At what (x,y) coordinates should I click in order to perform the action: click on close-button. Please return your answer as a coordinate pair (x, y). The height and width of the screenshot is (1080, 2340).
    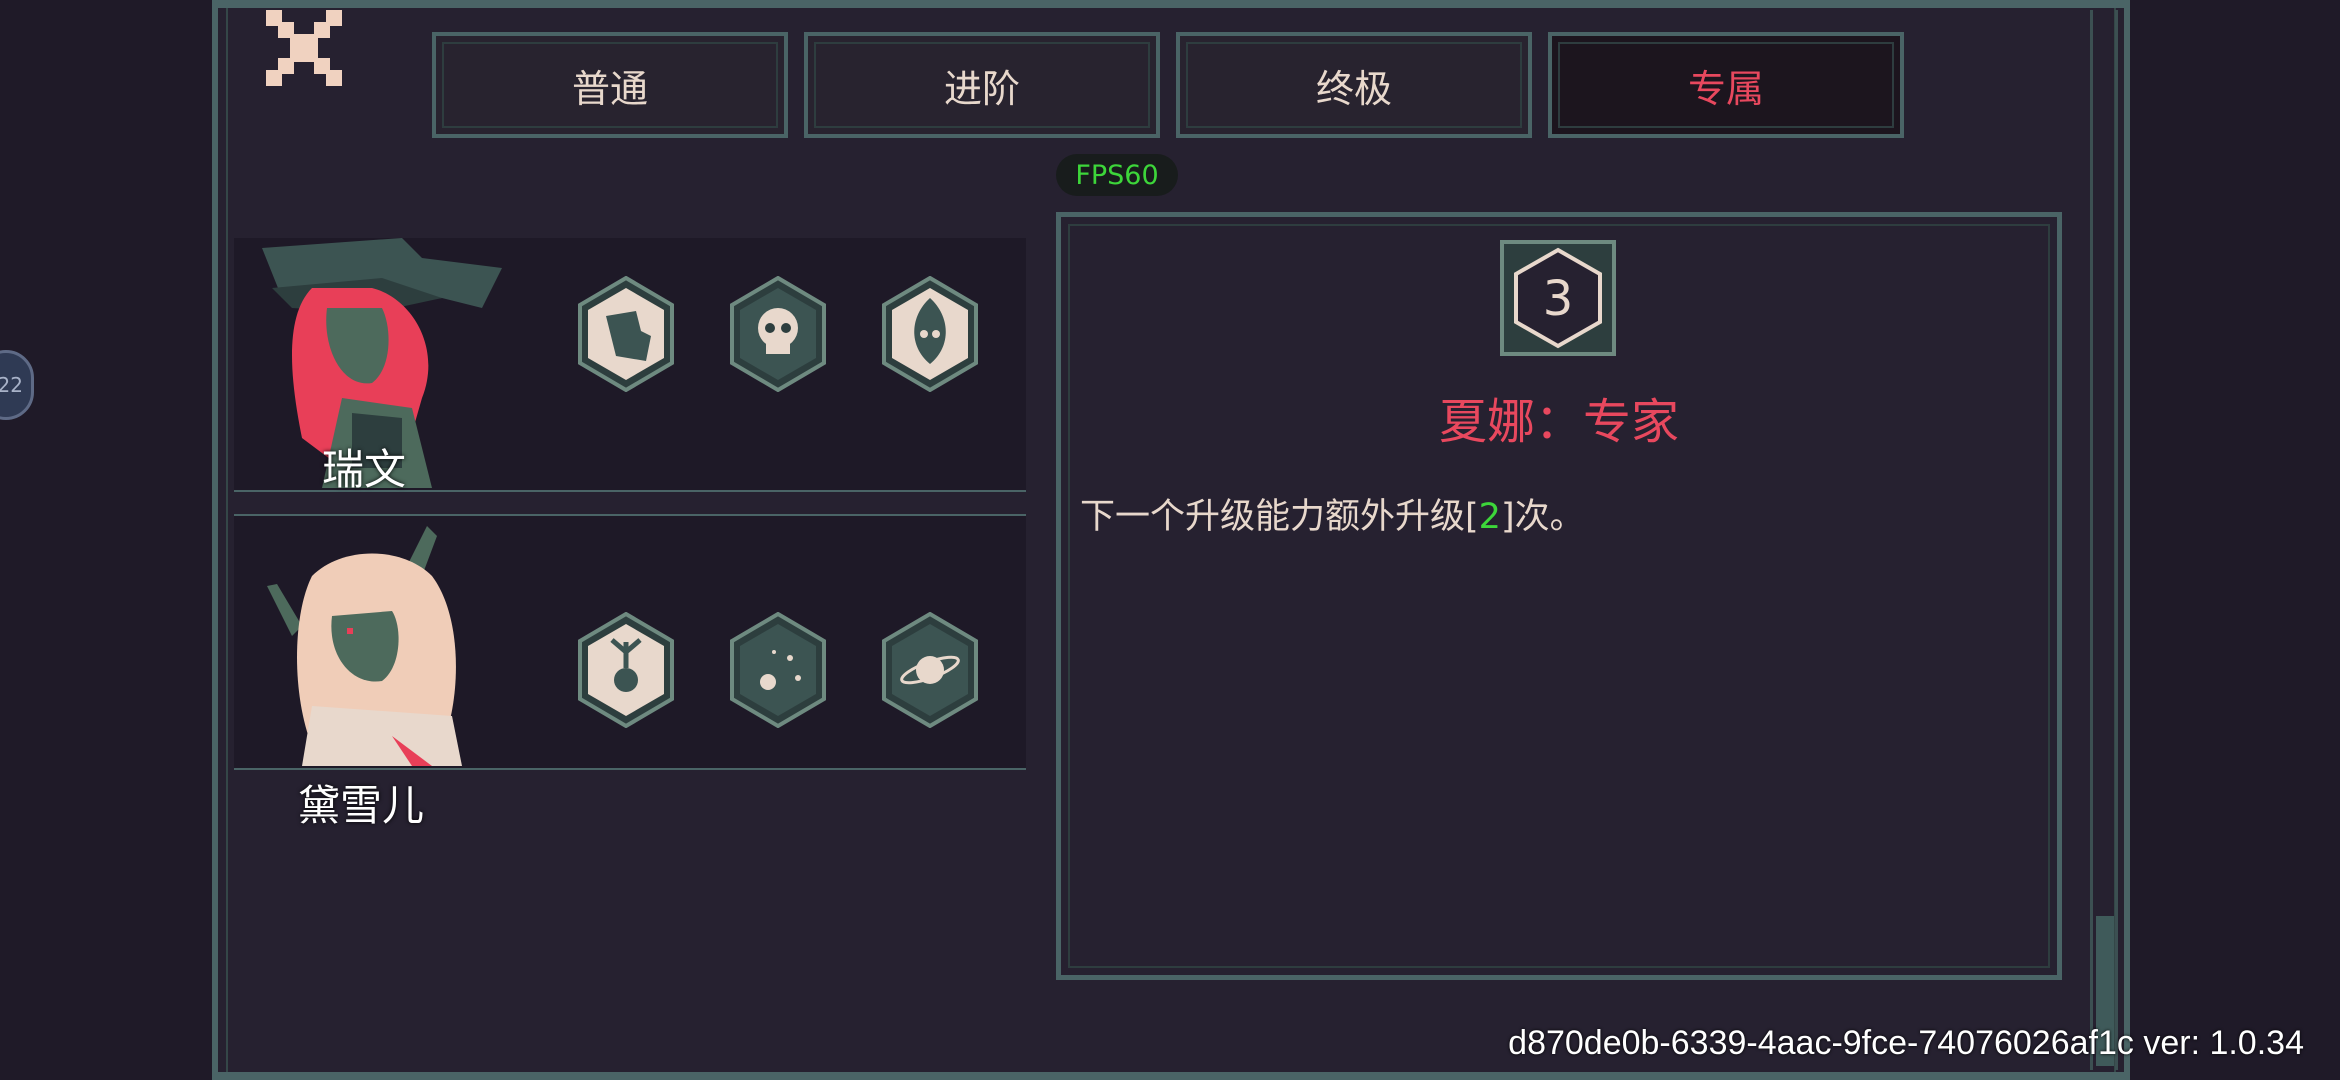
    Looking at the image, I should click on (304, 48).